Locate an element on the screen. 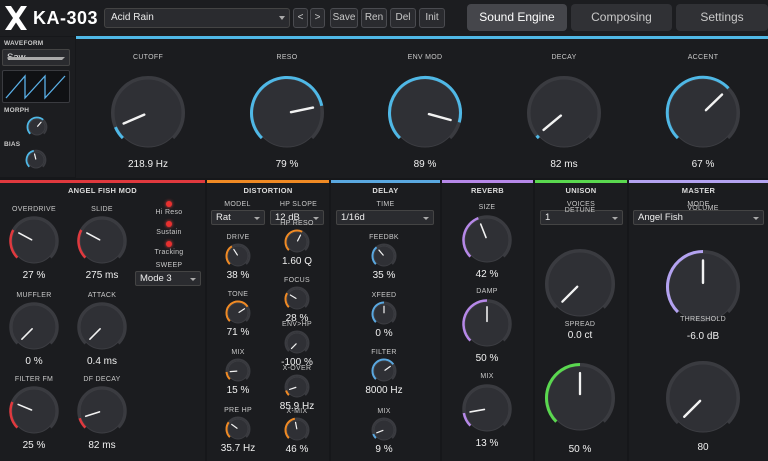  unison-detune-value: 0.0 ct is located at coordinates (580, 335).